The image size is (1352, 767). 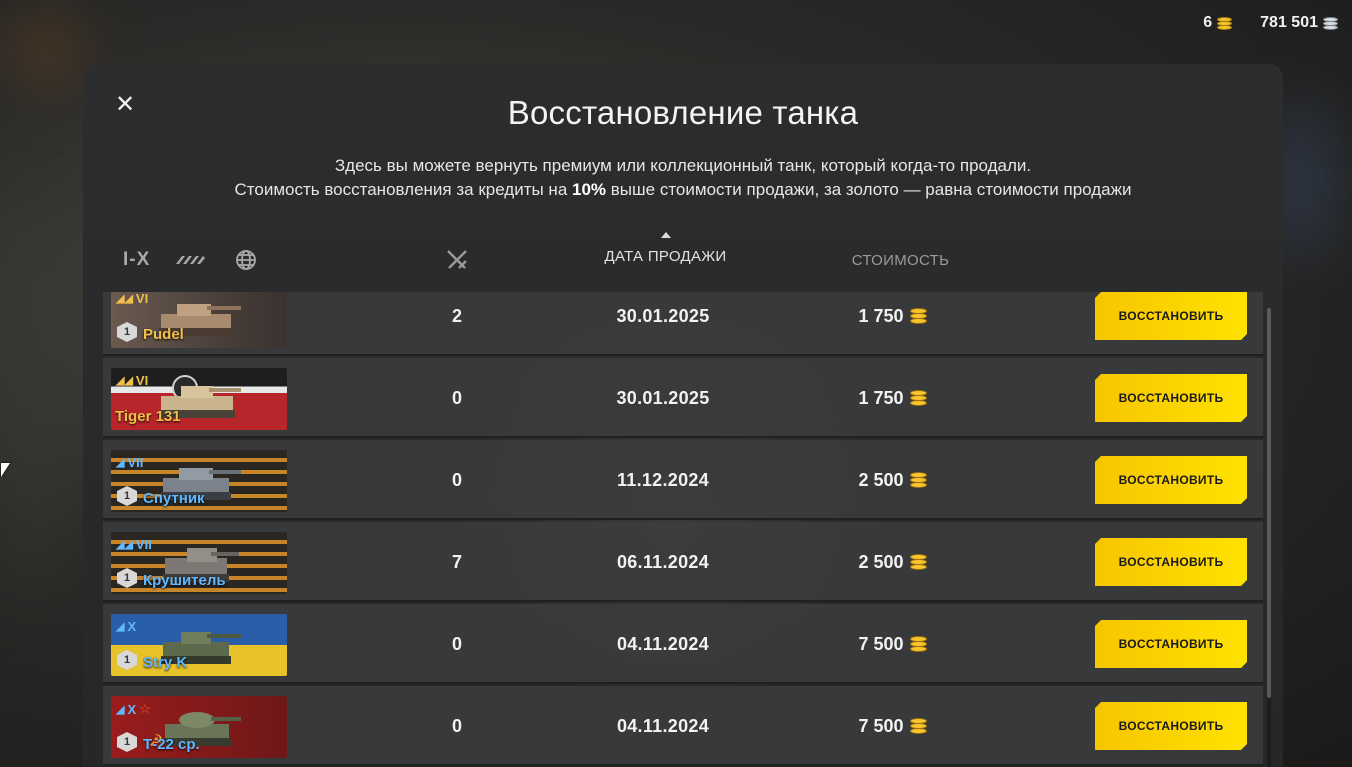 What do you see at coordinates (457, 260) in the screenshot?
I see `crossed-swords-icon` at bounding box center [457, 260].